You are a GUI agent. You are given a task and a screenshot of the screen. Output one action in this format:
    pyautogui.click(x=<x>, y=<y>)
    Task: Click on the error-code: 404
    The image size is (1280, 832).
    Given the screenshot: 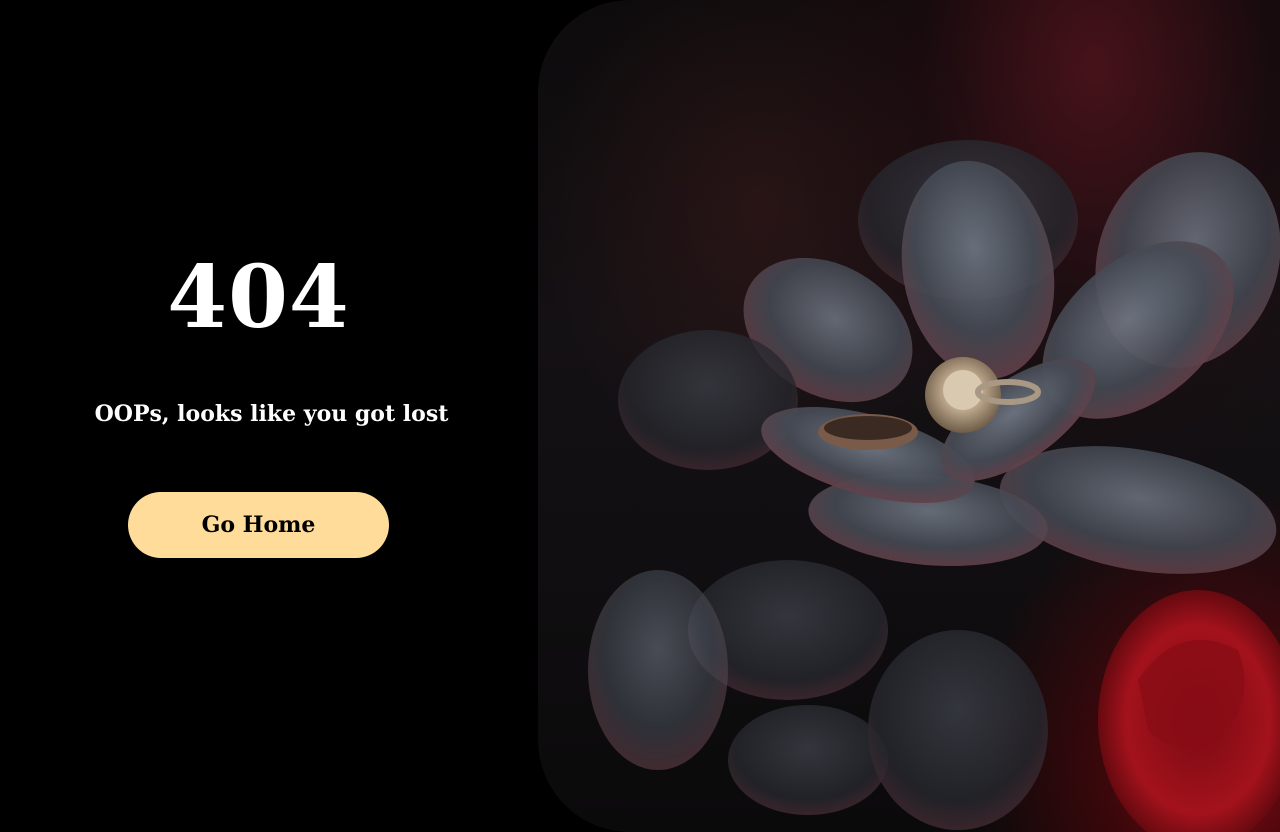 What is the action you would take?
    pyautogui.click(x=258, y=297)
    